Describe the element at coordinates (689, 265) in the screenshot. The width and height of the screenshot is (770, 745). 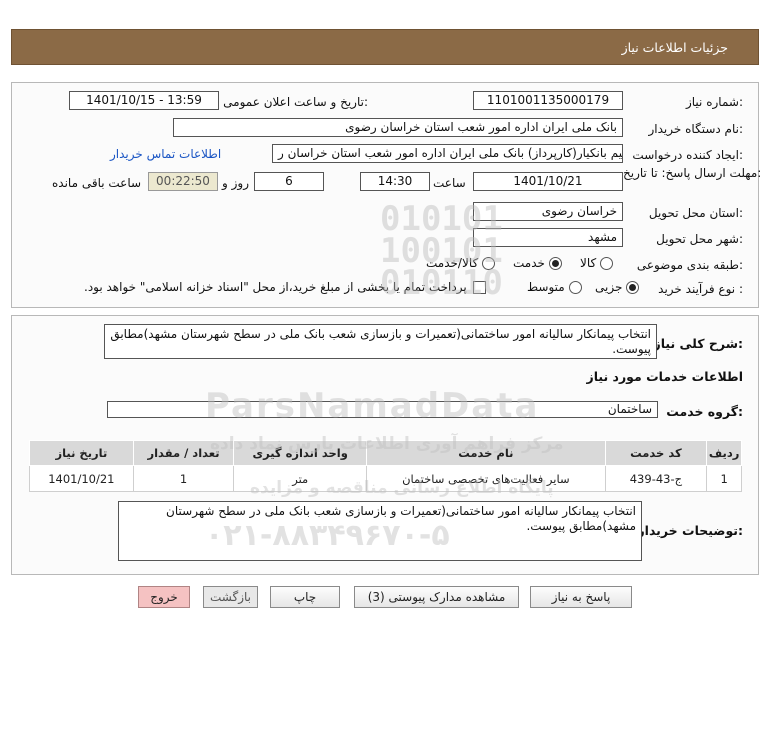
I see `category-label: طبقه بندی موضوعی:` at that location.